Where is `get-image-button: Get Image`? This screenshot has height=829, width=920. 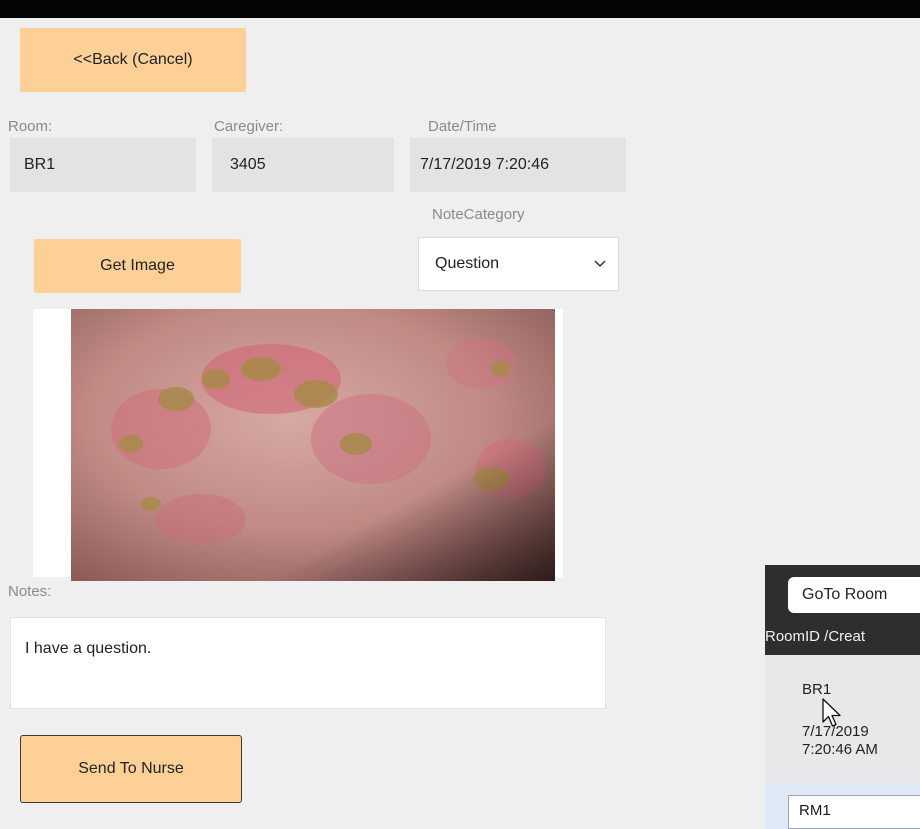 get-image-button: Get Image is located at coordinates (137, 266).